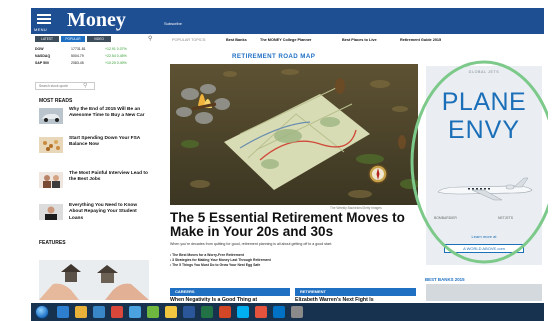 The height and width of the screenshot is (321, 552). I want to click on media-icon, so click(99, 312).